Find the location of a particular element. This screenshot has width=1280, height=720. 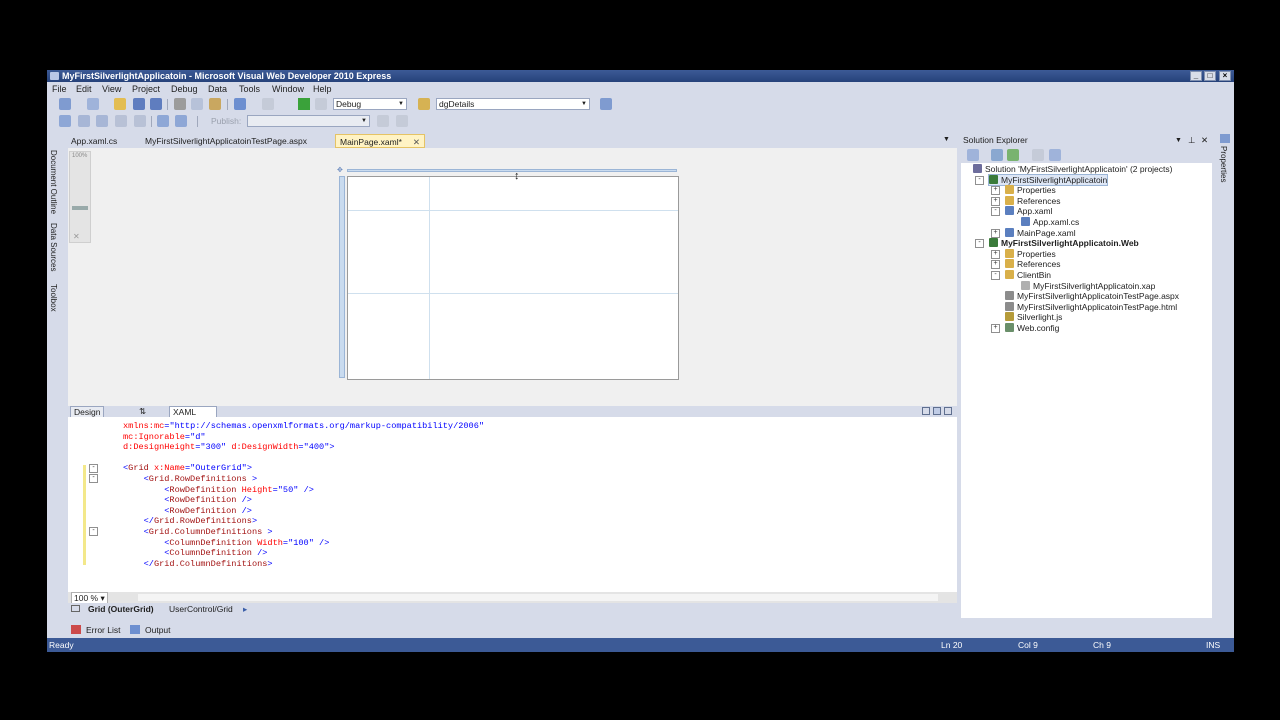

zoom-thumb is located at coordinates (80, 208).